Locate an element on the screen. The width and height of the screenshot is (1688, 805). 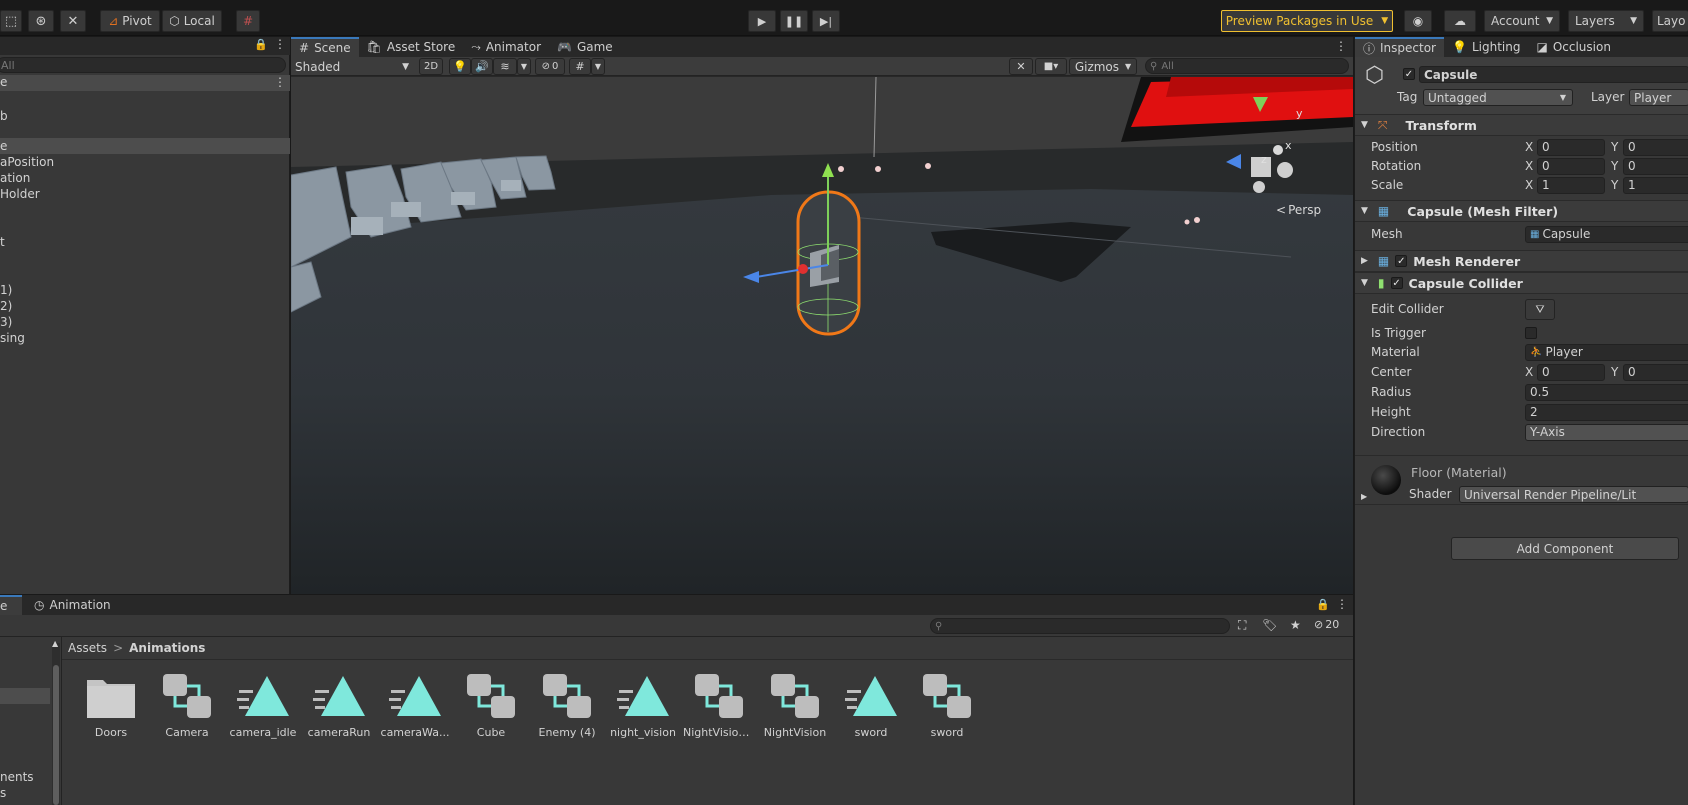
is-trigger-checkbox is located at coordinates (1531, 333).